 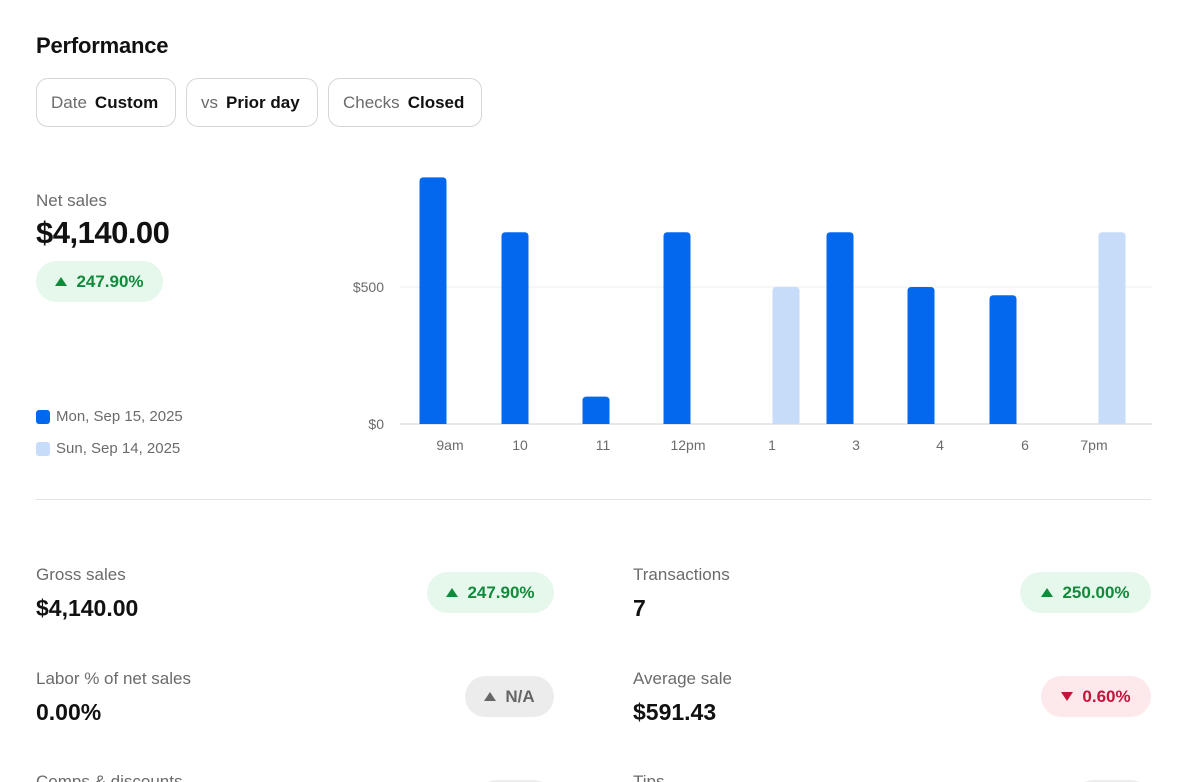 I want to click on legend-item-prior: Sun, Sep 14, 2025, so click(x=108, y=448).